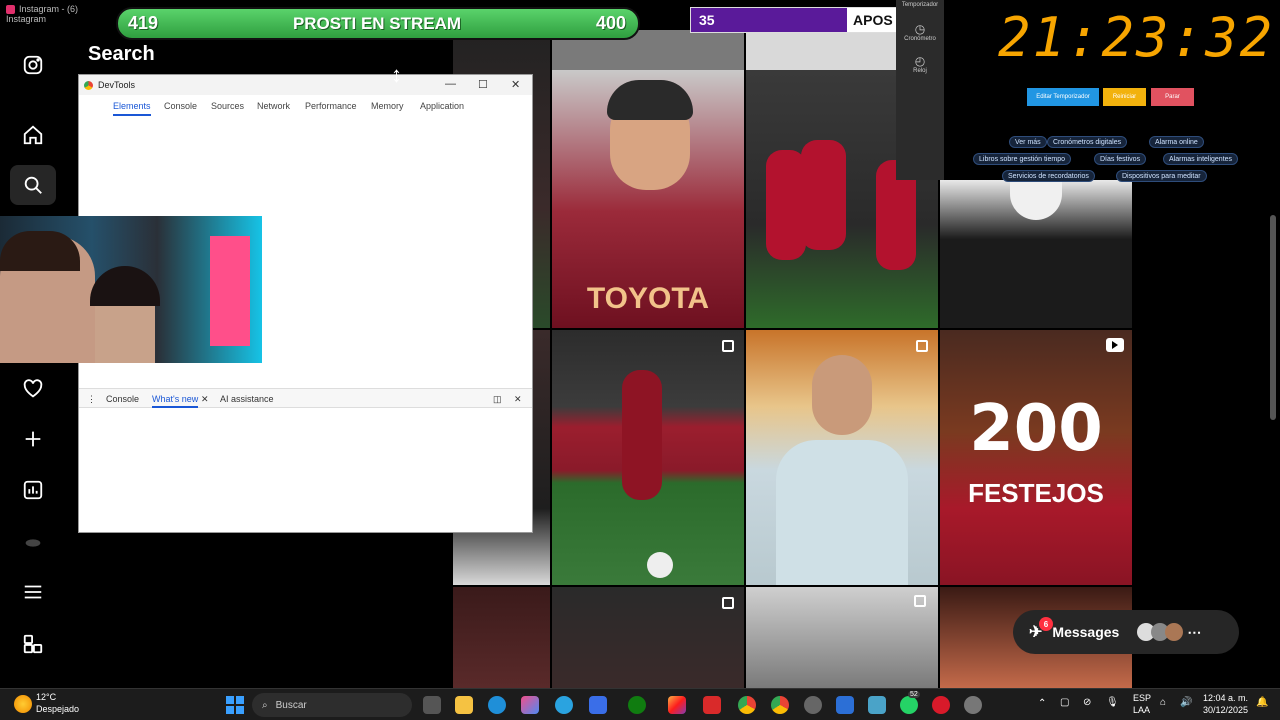  Describe the element at coordinates (1048, 176) in the screenshot. I see `chip-recordatorios: Servicios de recordatorios` at that location.